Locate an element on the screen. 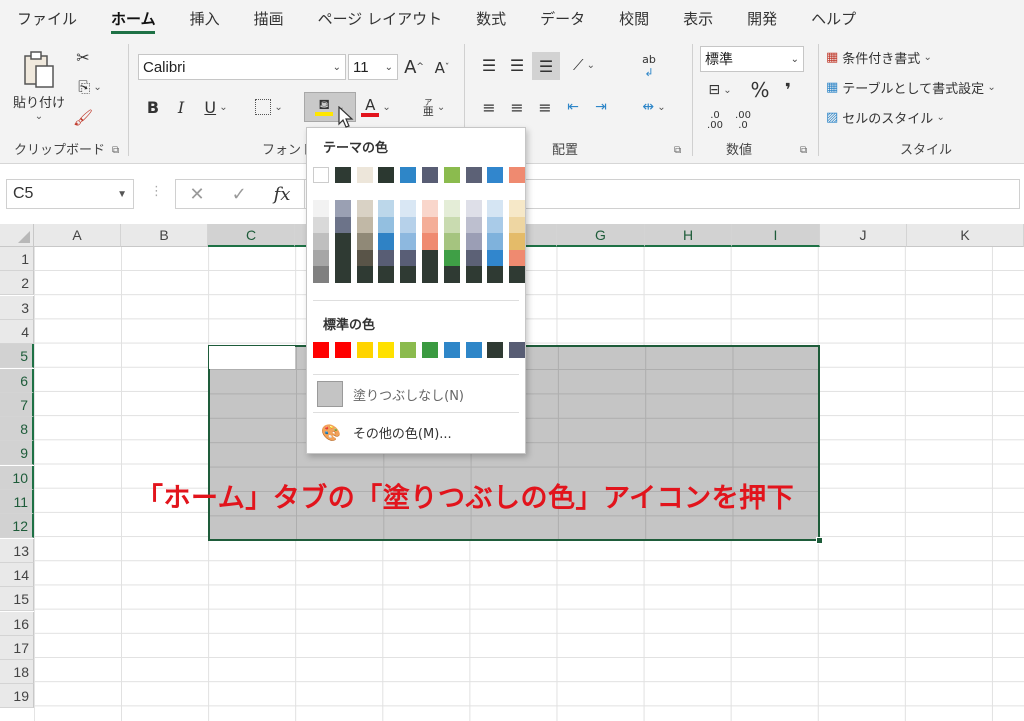 This screenshot has width=1024, height=721. column-header-J: J is located at coordinates (863, 235).